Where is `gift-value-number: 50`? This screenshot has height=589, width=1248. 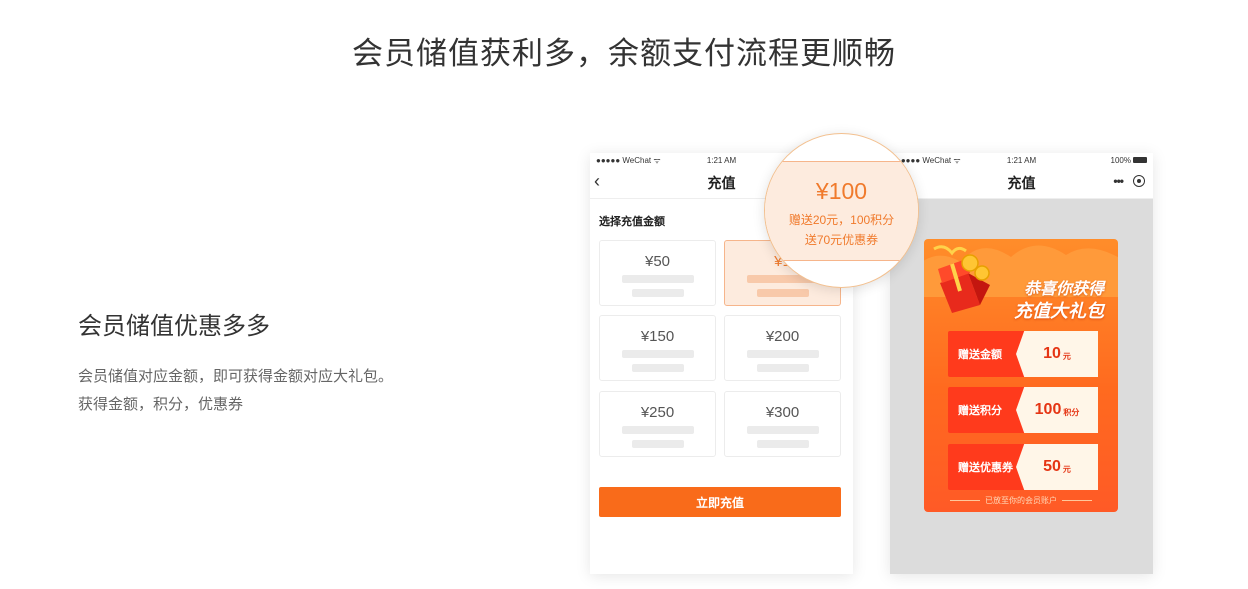 gift-value-number: 50 is located at coordinates (1052, 466).